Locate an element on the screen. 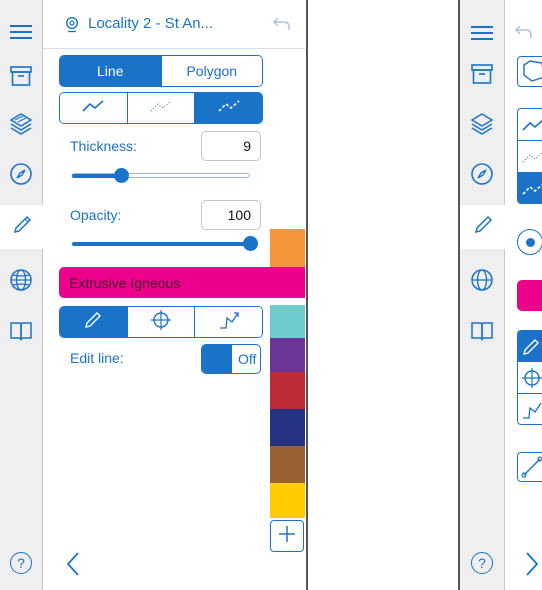  draw-tool-stack is located at coordinates (529, 377).